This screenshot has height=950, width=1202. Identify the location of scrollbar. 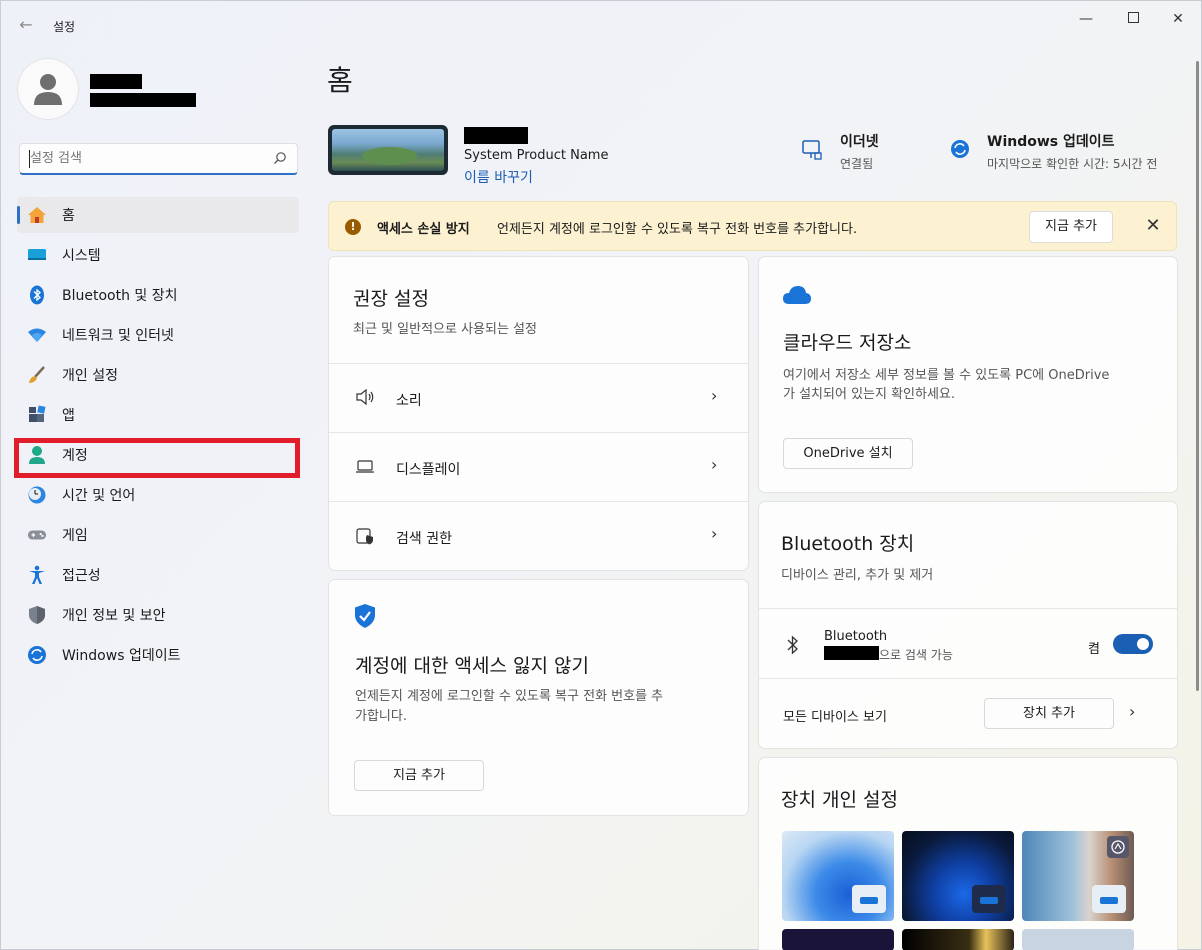
(1197, 376).